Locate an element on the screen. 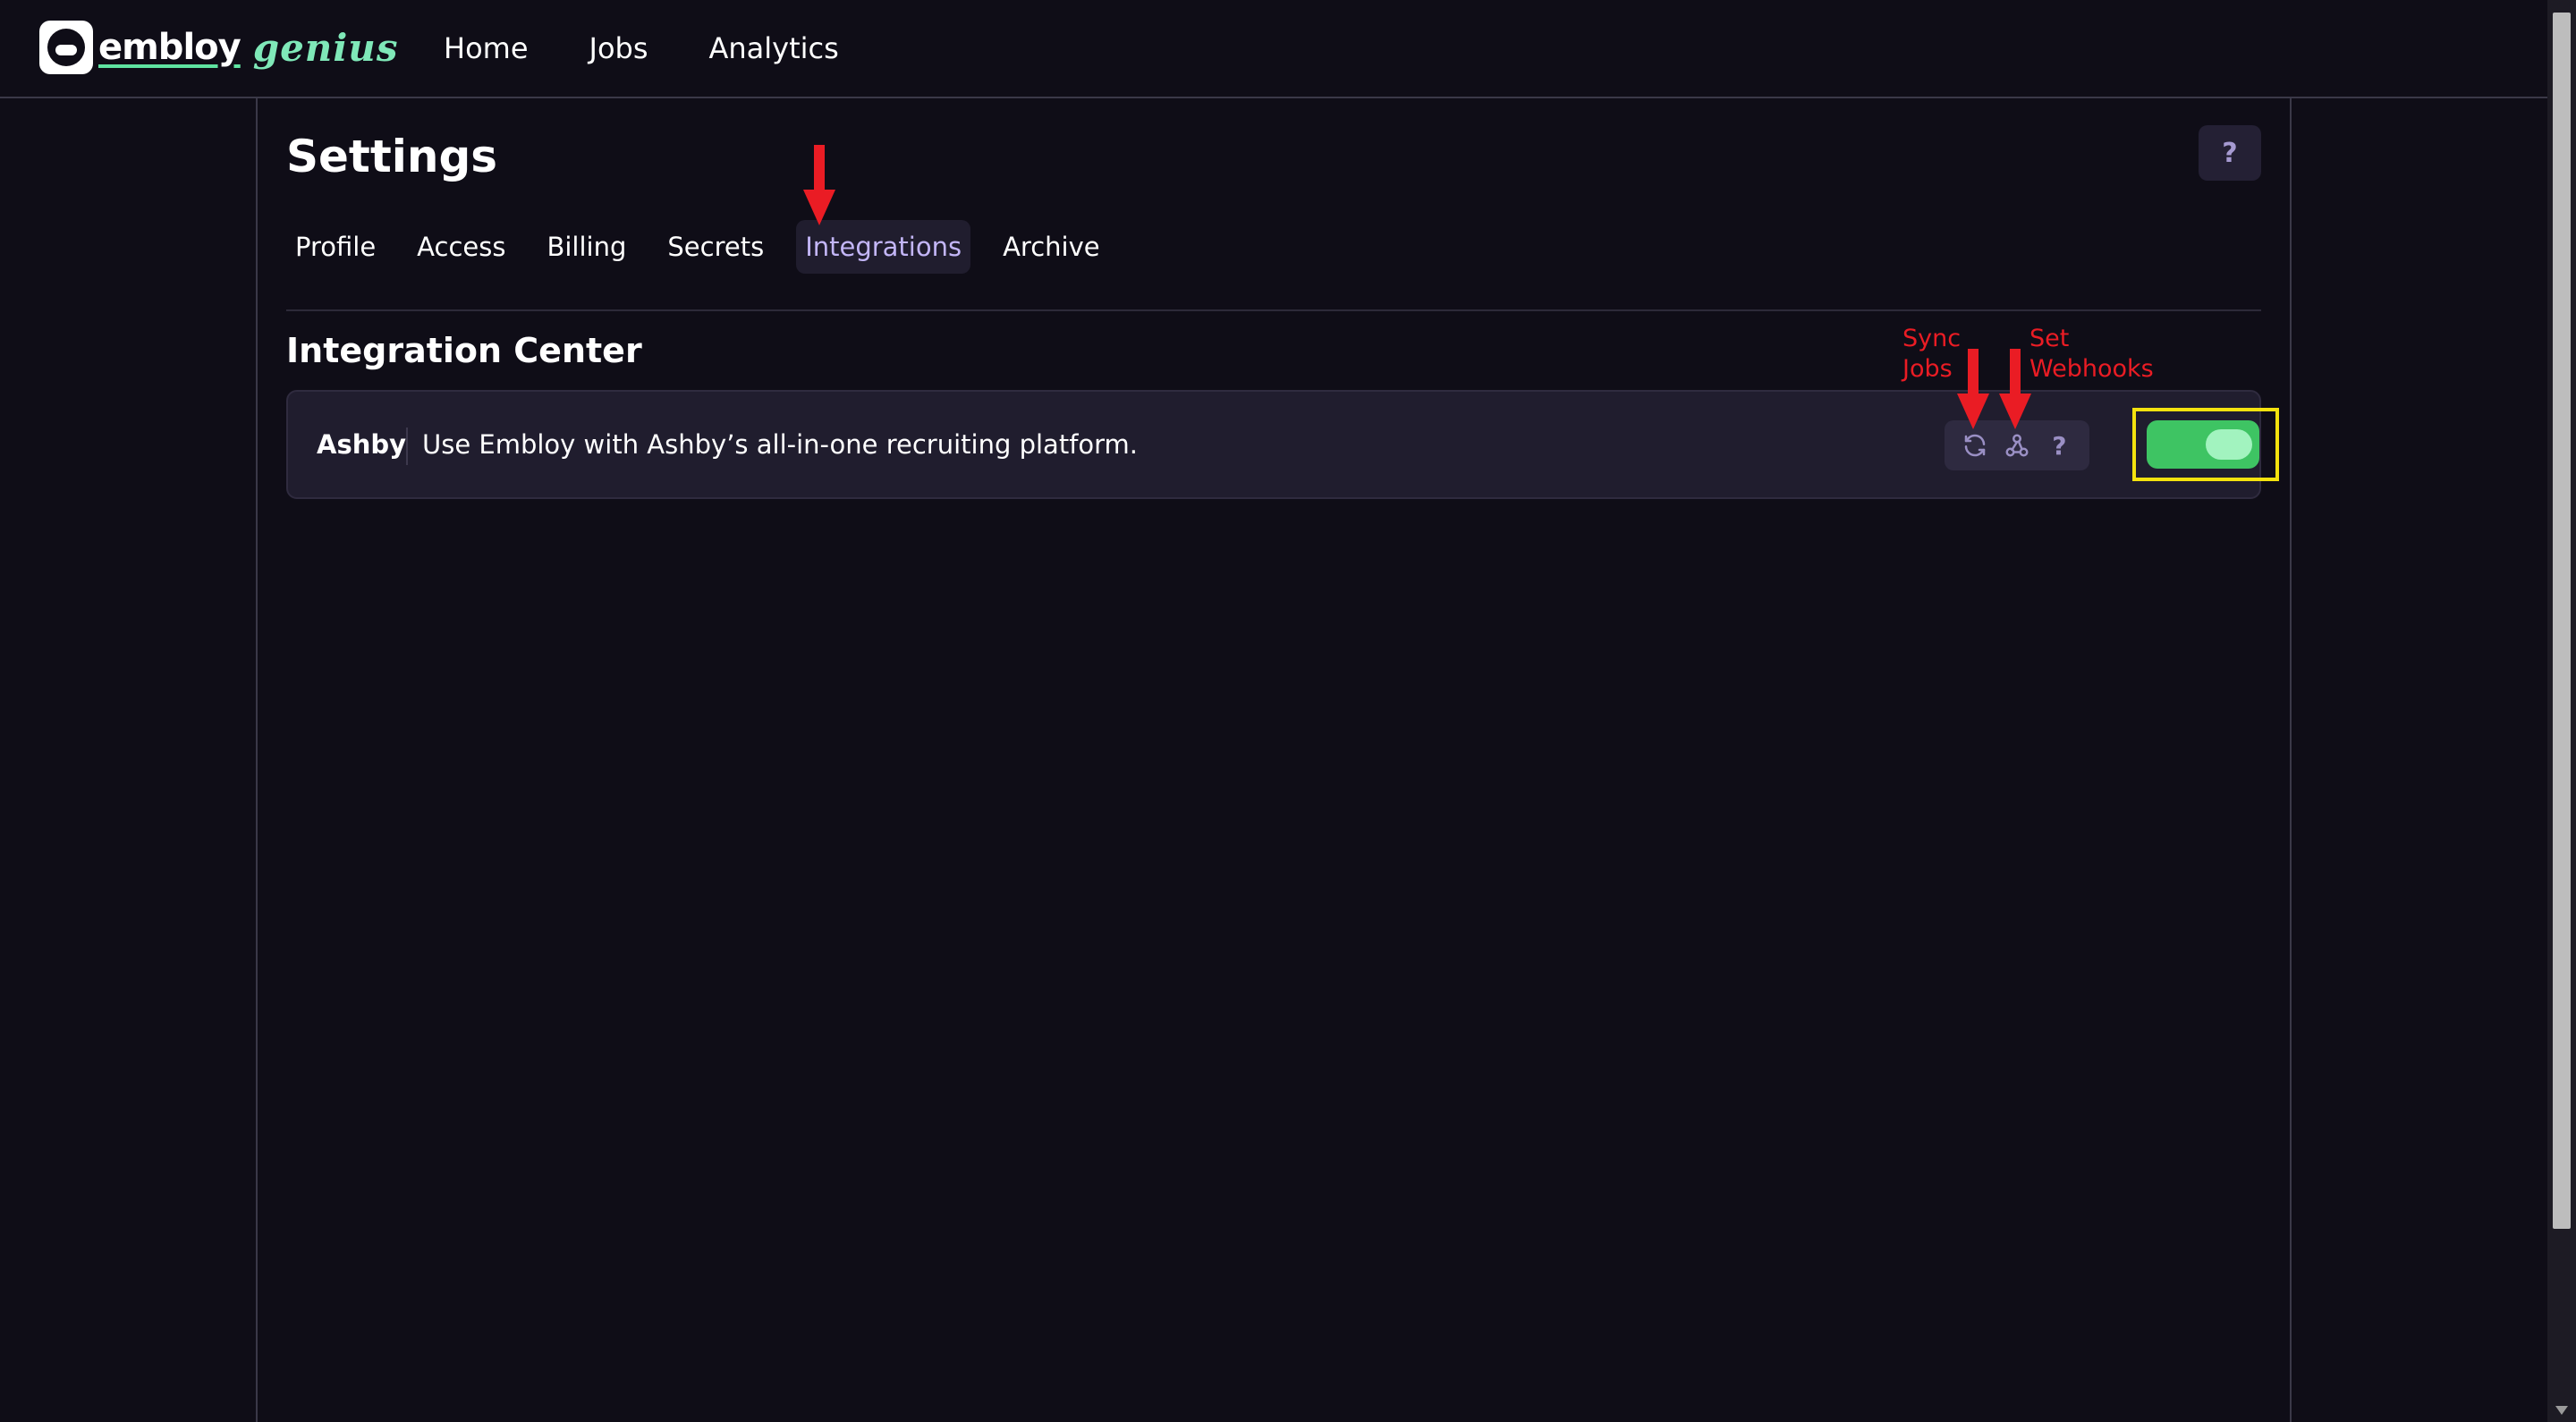 This screenshot has height=1422, width=2576. toggle-knob is located at coordinates (2229, 444).